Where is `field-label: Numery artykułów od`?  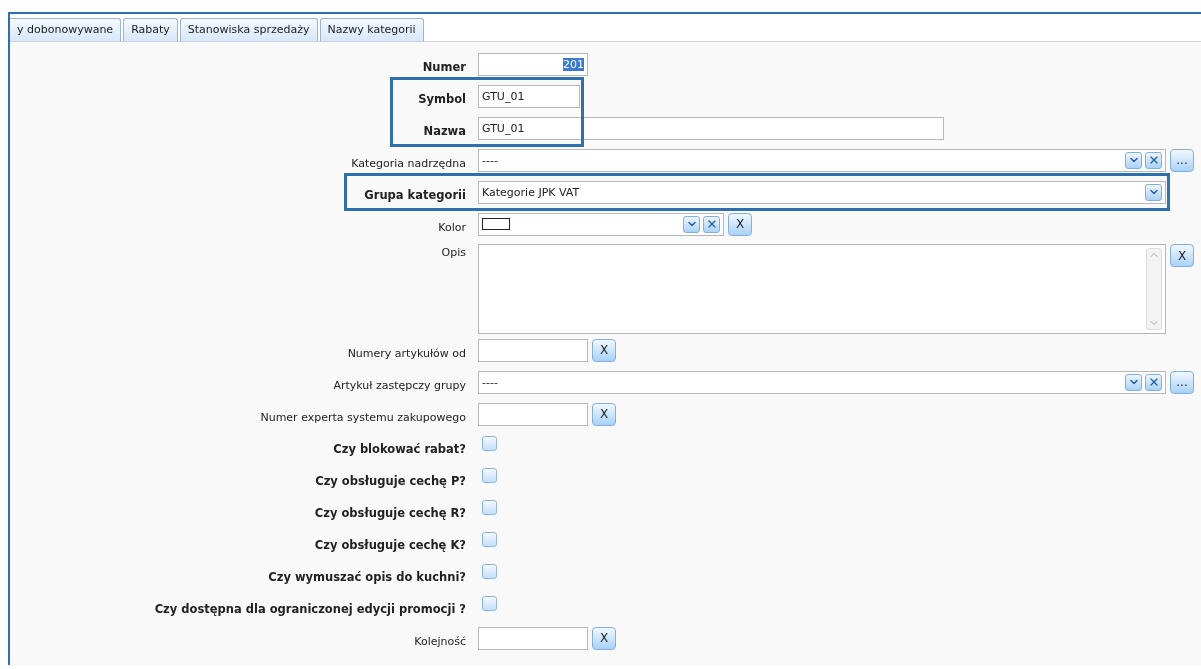 field-label: Numery artykułów od is located at coordinates (406, 352).